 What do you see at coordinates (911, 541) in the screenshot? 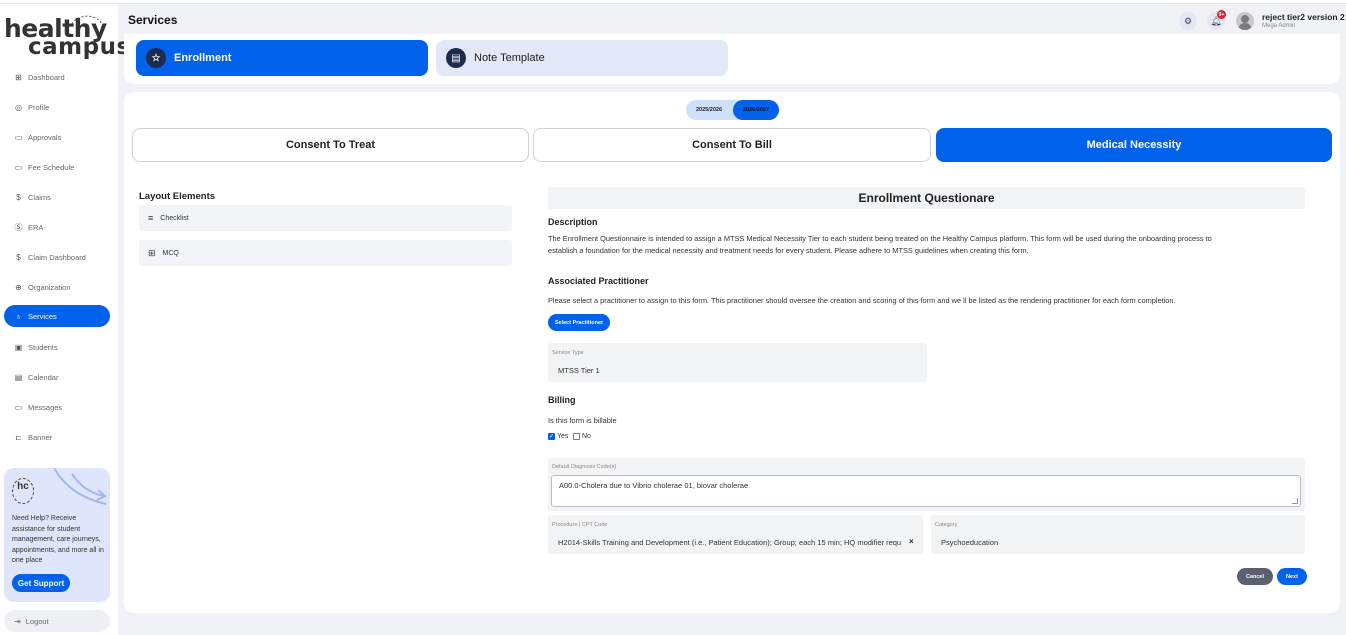
I see `close-icon: ×` at bounding box center [911, 541].